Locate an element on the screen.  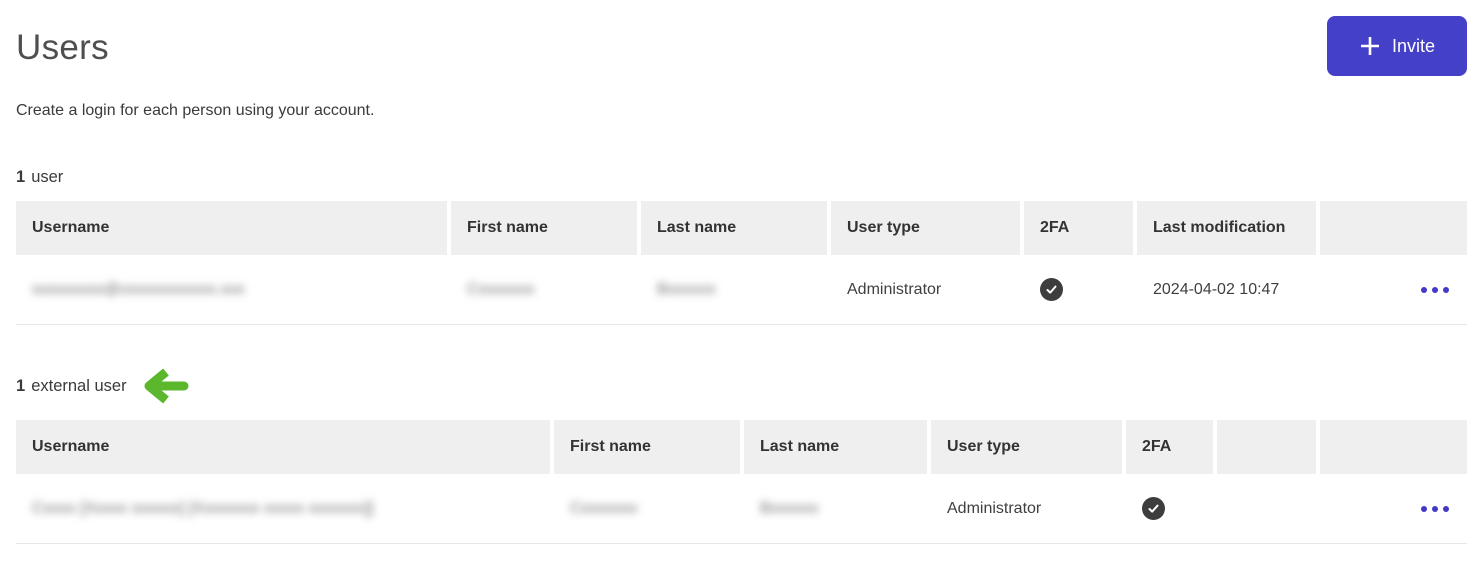
plus-icon is located at coordinates (1370, 46).